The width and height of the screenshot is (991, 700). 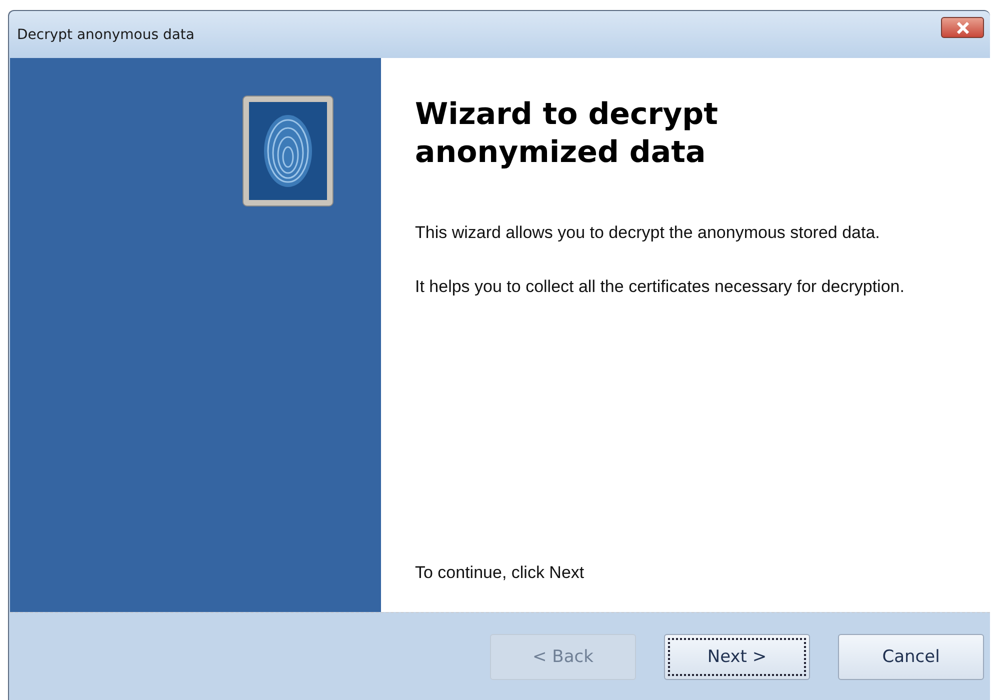 What do you see at coordinates (660, 287) in the screenshot?
I see `description-text: It helps you to collect all the certificates necessary for decryption.` at bounding box center [660, 287].